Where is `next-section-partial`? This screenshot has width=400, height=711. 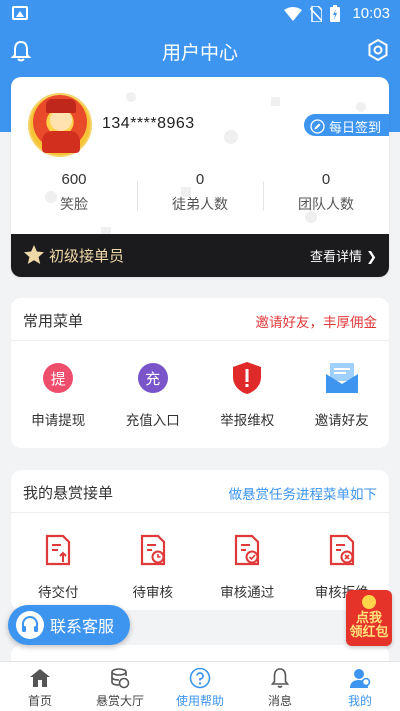
next-section-partial is located at coordinates (200, 653).